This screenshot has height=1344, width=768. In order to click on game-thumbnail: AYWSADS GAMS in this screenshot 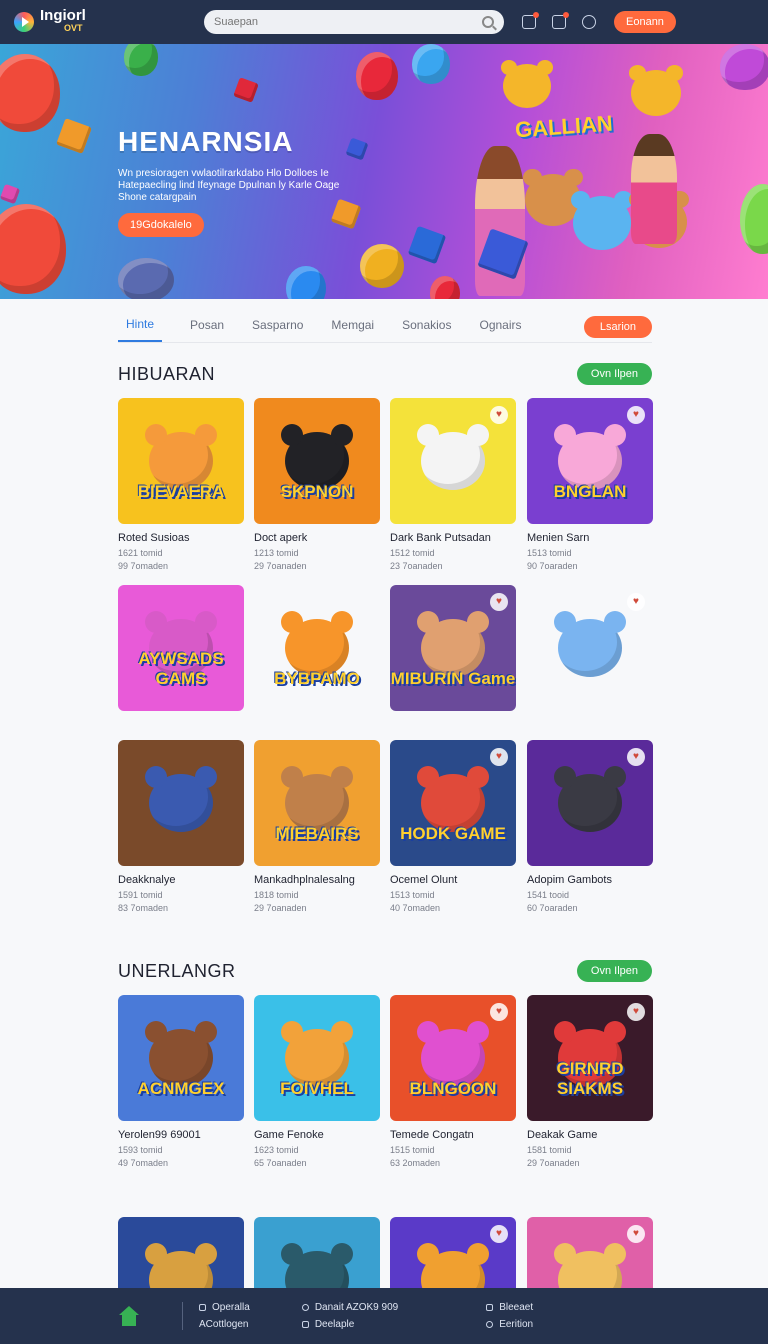, I will do `click(181, 648)`.